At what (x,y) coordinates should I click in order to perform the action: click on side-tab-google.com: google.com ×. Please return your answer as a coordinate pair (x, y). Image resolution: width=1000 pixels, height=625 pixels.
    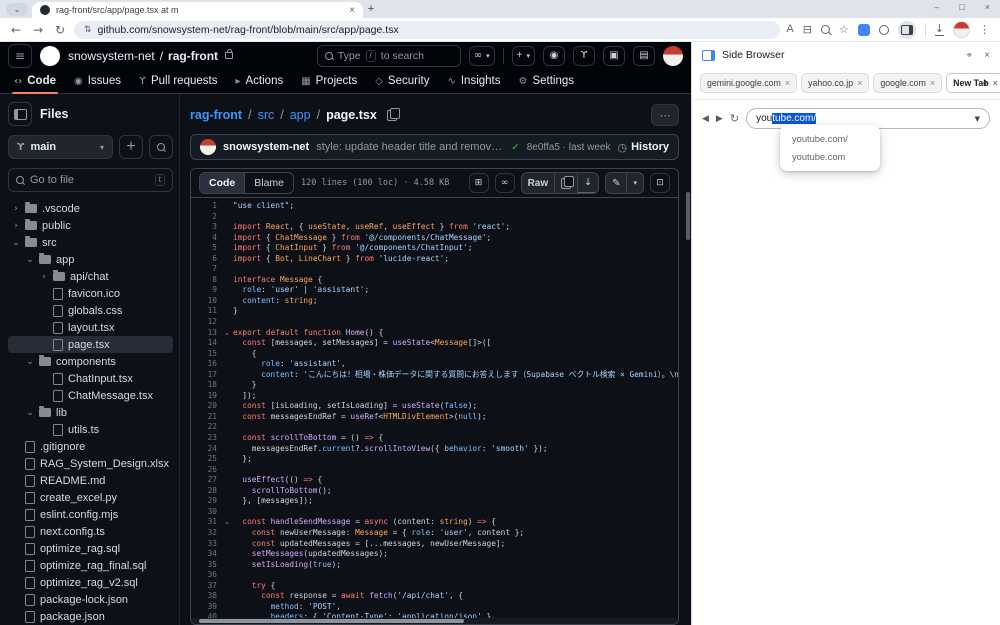
    Looking at the image, I should click on (908, 83).